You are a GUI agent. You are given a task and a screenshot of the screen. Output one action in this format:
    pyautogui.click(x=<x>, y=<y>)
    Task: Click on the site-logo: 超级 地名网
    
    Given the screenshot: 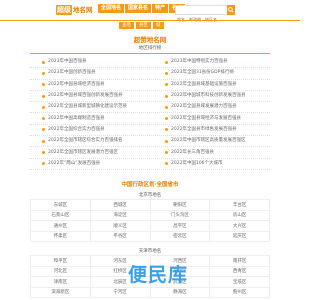 What is the action you would take?
    pyautogui.click(x=76, y=9)
    